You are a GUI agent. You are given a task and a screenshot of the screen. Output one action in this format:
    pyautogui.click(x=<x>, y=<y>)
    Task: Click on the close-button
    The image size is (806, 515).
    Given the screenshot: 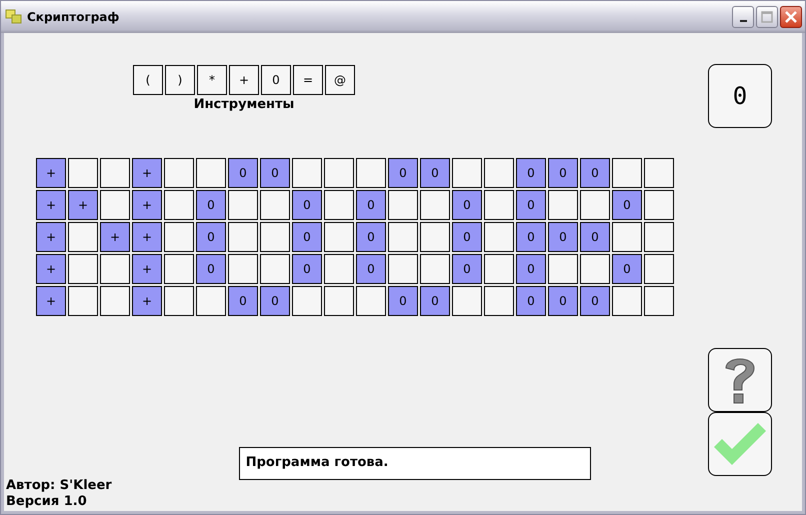 What is the action you would take?
    pyautogui.click(x=791, y=17)
    